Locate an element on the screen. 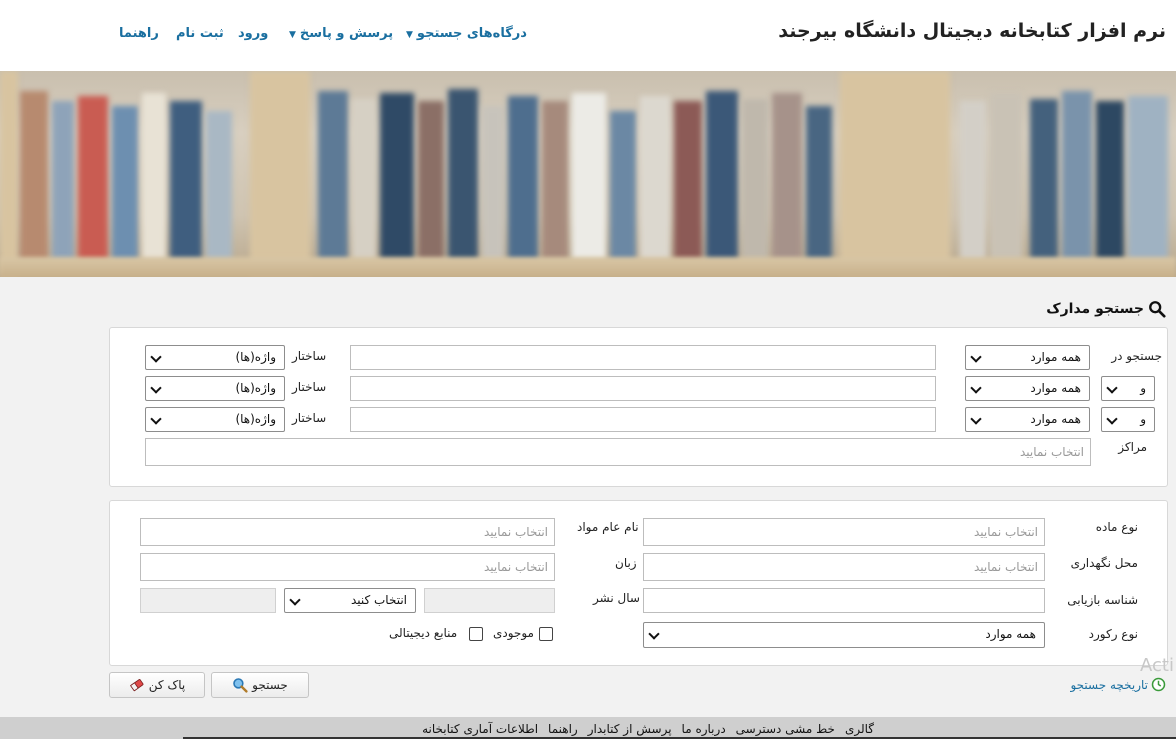 This screenshot has height=739, width=1176. available-checkbox is located at coordinates (546, 634).